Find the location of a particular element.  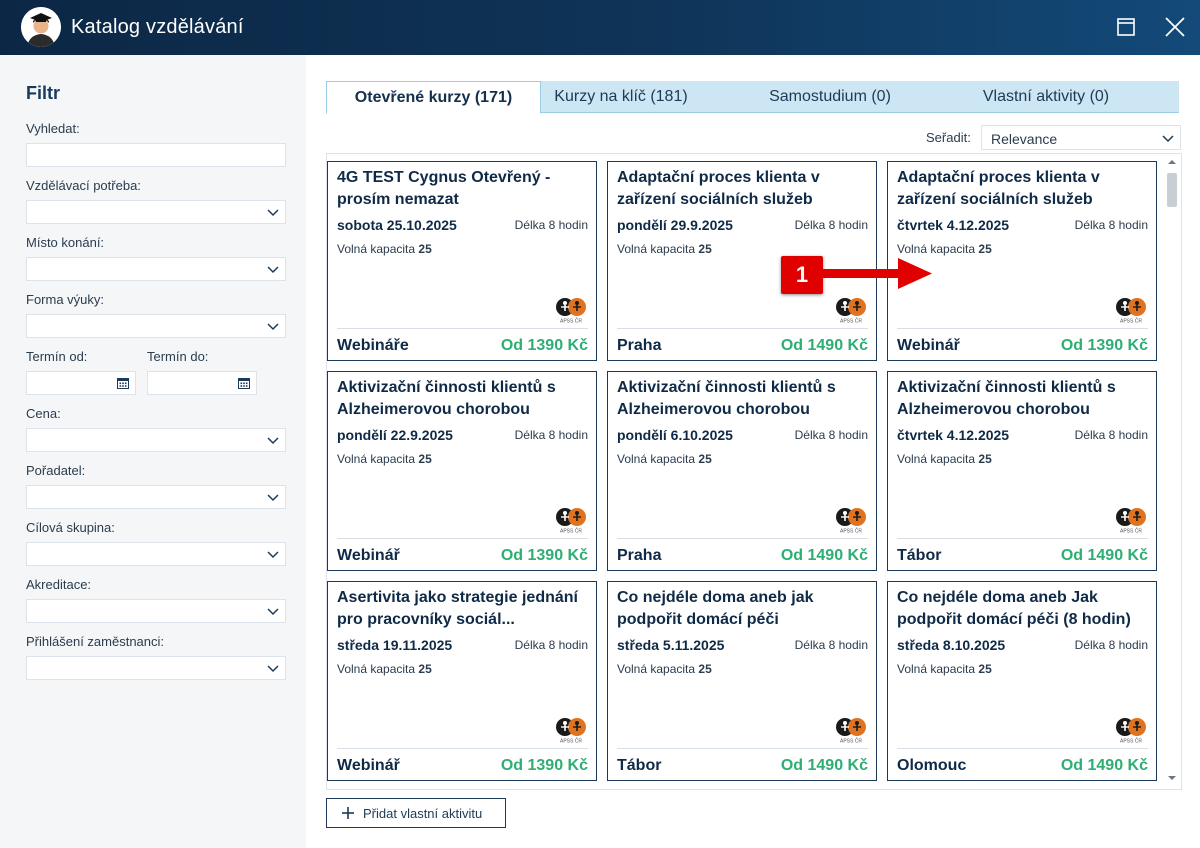

user-avatar is located at coordinates (41, 27).